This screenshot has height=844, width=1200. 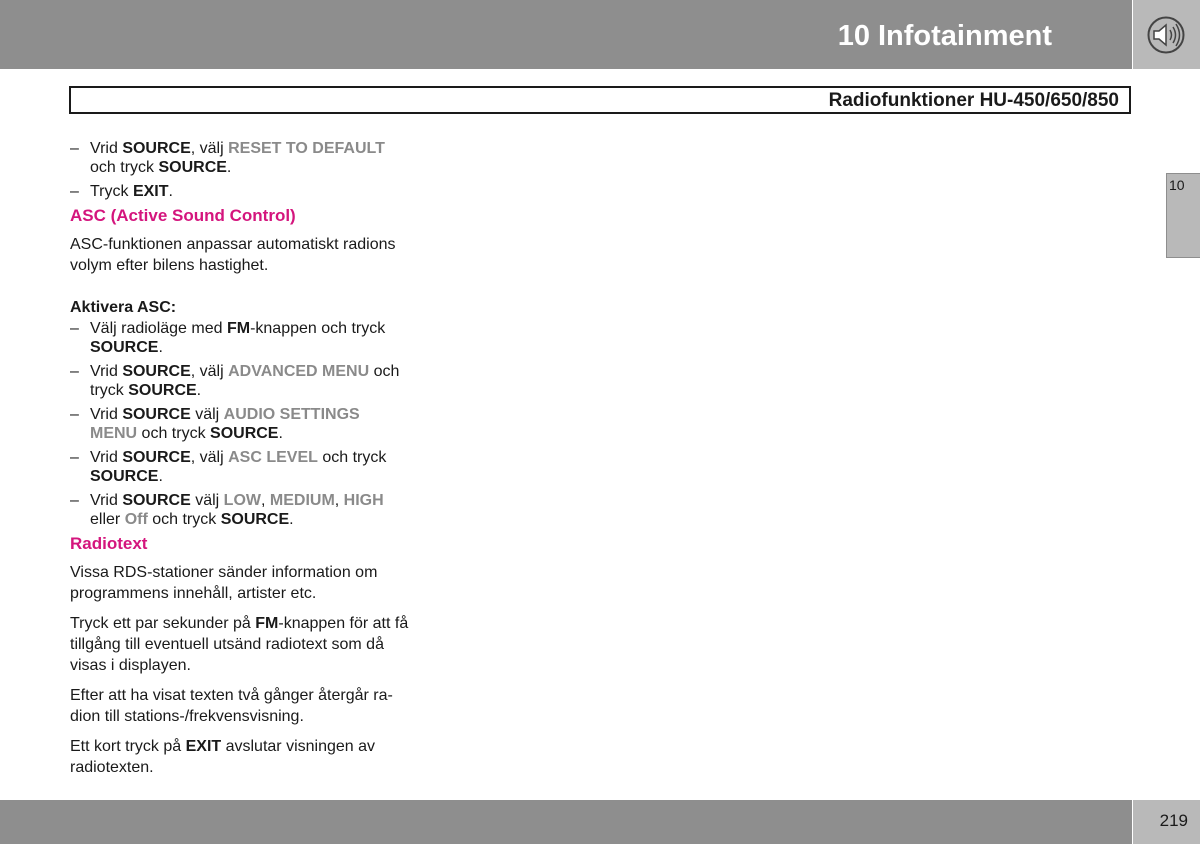 I want to click on speaker-icon, so click(x=1166, y=35).